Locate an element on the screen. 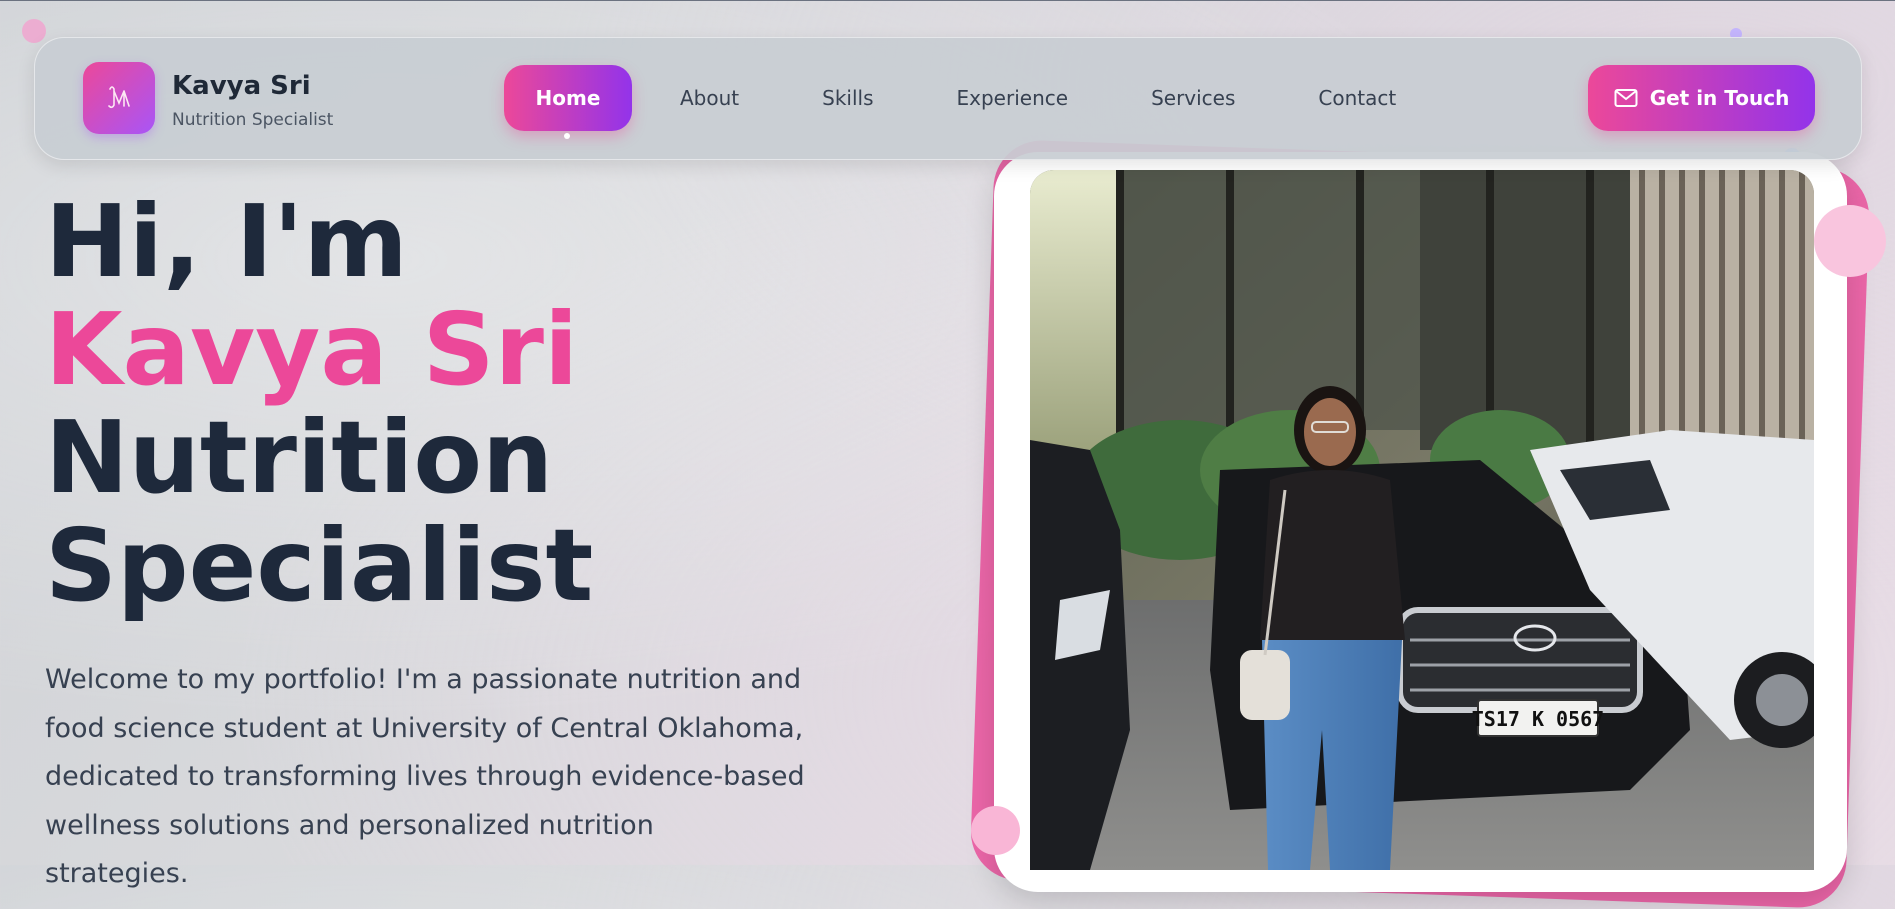  cta-label: Get in Touch is located at coordinates (1719, 98).